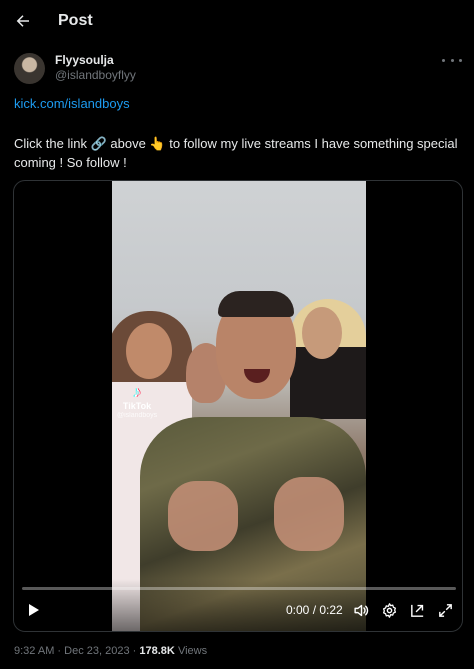 The height and width of the screenshot is (669, 474). What do you see at coordinates (237, 22) in the screenshot?
I see `top-bar: Post` at bounding box center [237, 22].